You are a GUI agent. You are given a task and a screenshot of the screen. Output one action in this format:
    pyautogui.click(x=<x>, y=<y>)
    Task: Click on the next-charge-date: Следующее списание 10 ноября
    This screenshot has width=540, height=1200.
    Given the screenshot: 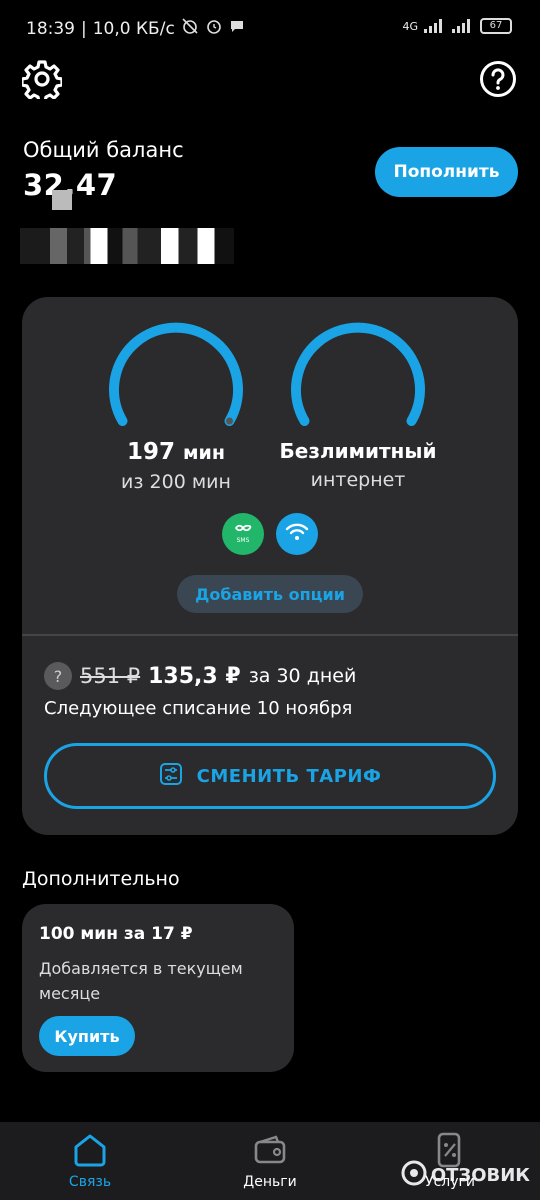 What is the action you would take?
    pyautogui.click(x=198, y=708)
    